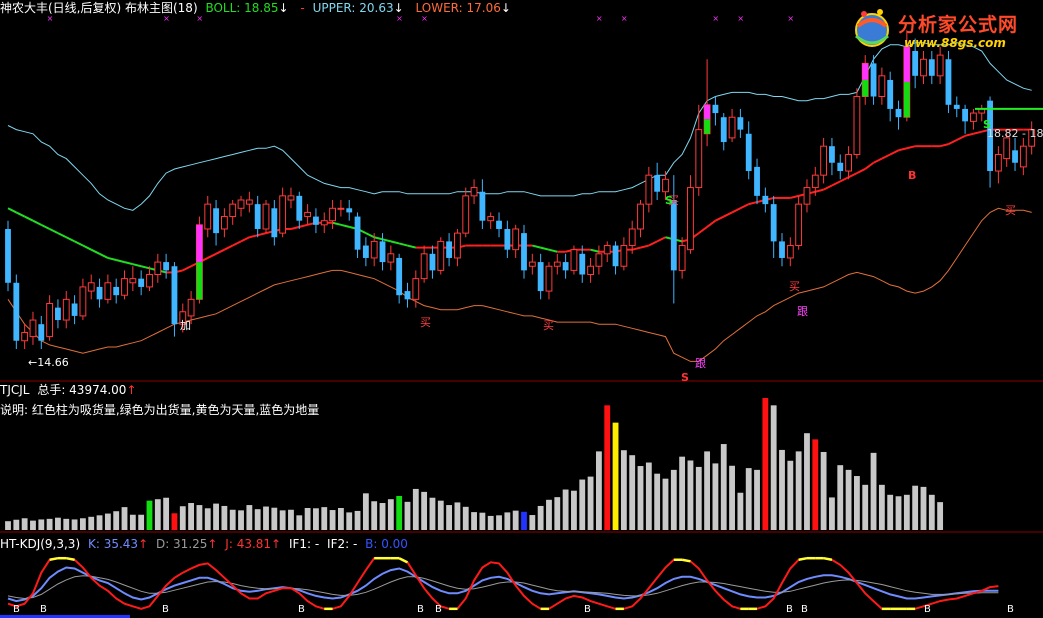 The width and height of the screenshot is (1043, 618). I want to click on kdj-d-value: D: 31.25, so click(181, 544).